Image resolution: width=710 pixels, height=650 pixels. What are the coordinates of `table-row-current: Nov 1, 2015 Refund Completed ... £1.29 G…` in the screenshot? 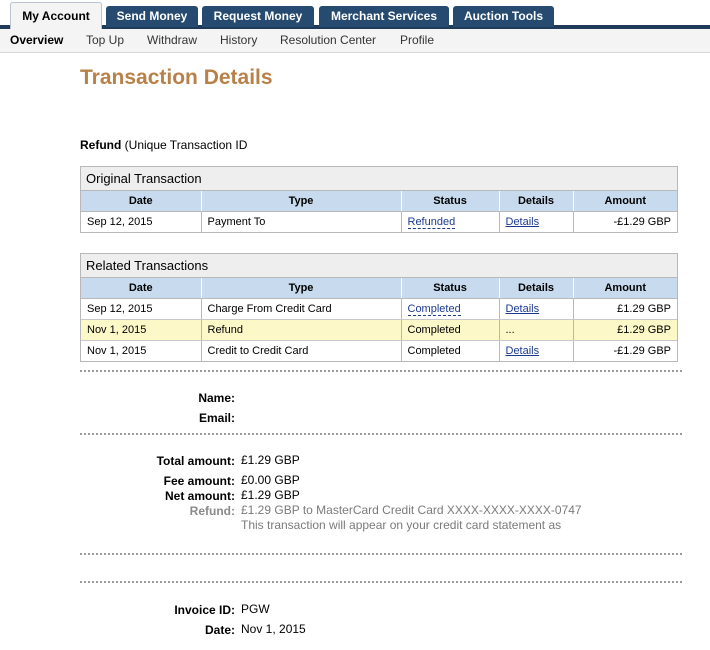 It's located at (379, 330).